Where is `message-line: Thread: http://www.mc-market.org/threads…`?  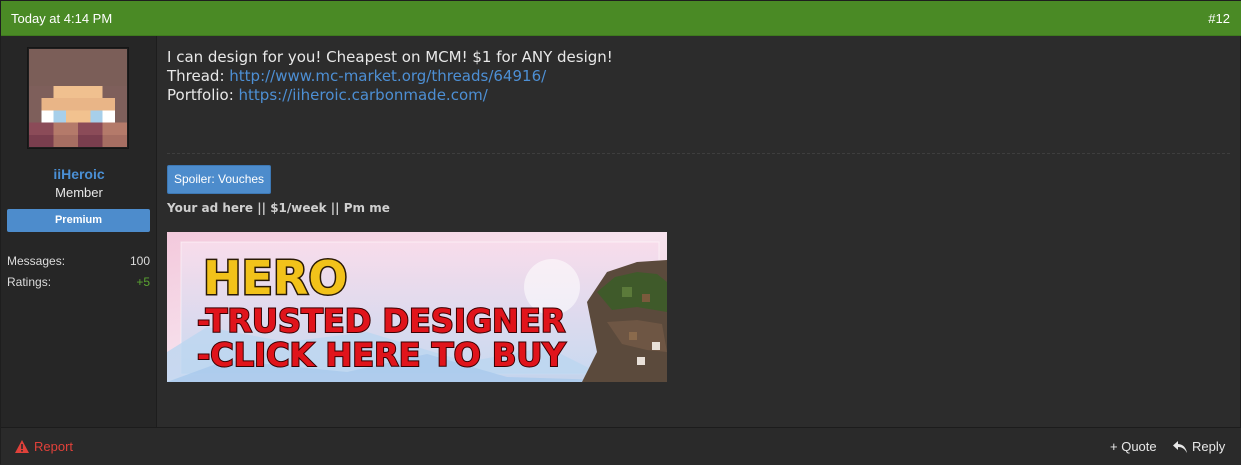 message-line: Thread: http://www.mc-market.org/threads… is located at coordinates (390, 76).